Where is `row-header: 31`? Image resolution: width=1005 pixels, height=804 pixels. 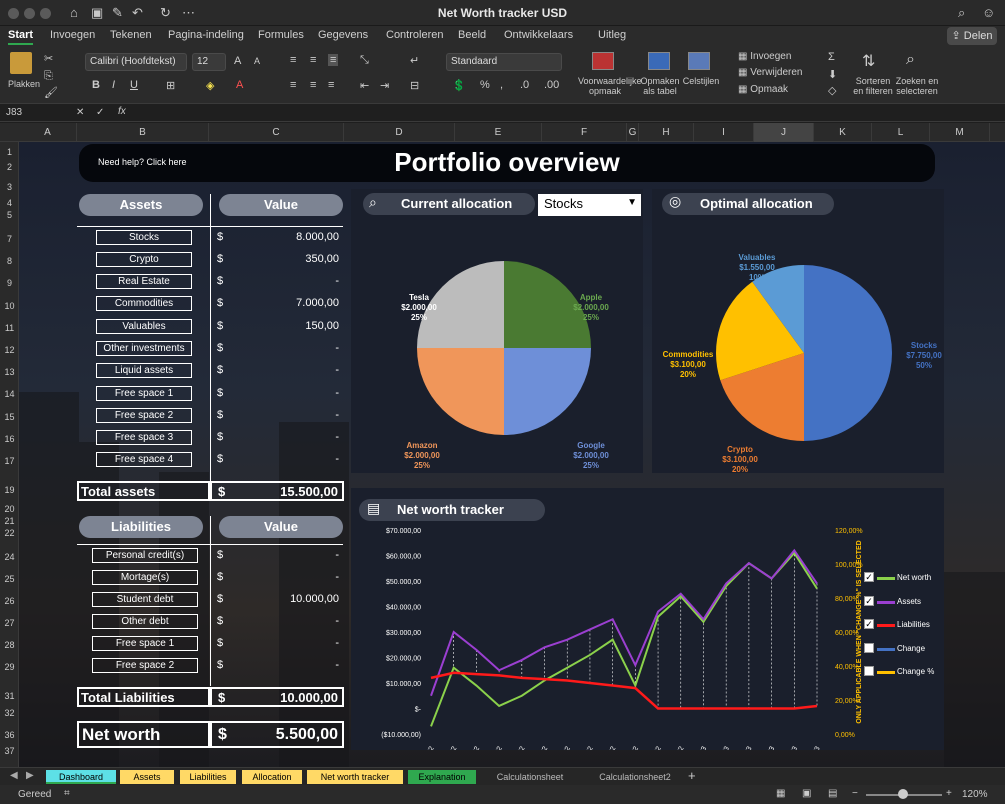 row-header: 31 is located at coordinates (9, 696).